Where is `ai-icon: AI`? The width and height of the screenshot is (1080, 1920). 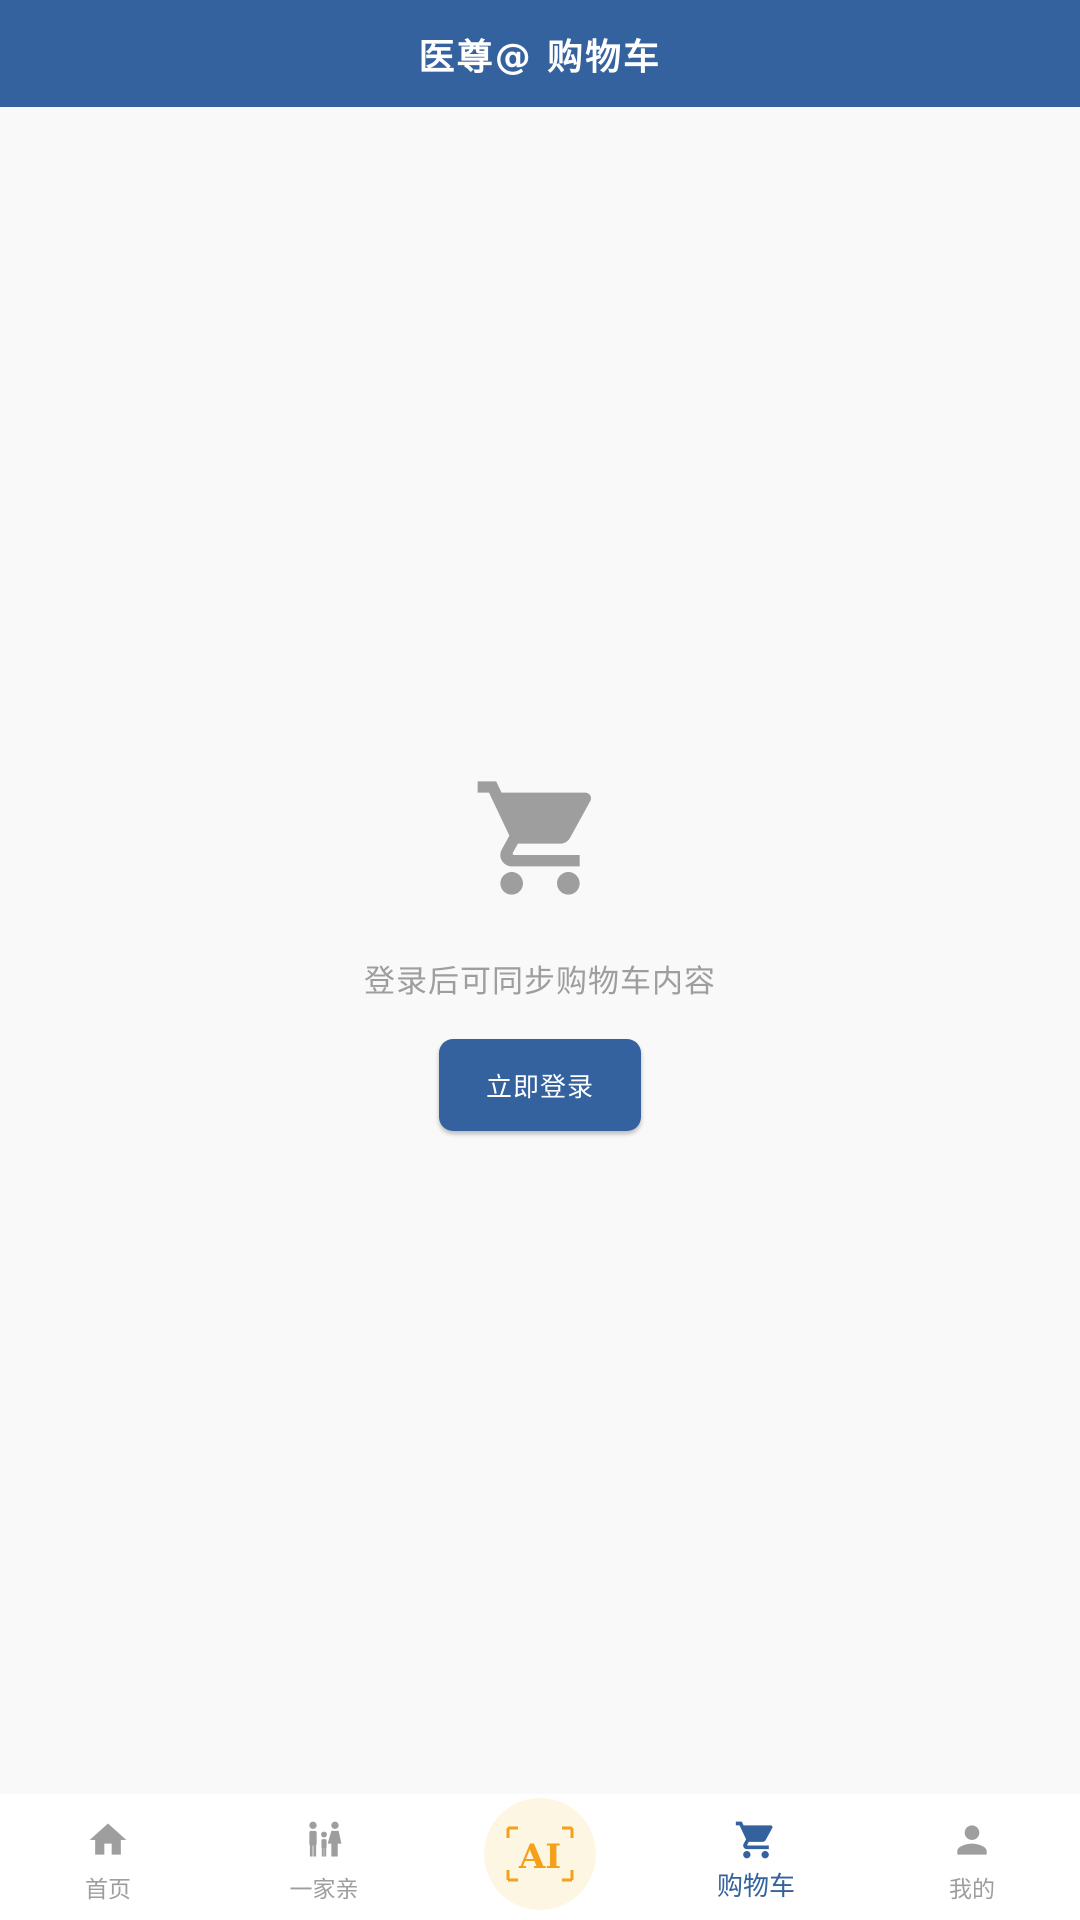
ai-icon: AI is located at coordinates (540, 1854).